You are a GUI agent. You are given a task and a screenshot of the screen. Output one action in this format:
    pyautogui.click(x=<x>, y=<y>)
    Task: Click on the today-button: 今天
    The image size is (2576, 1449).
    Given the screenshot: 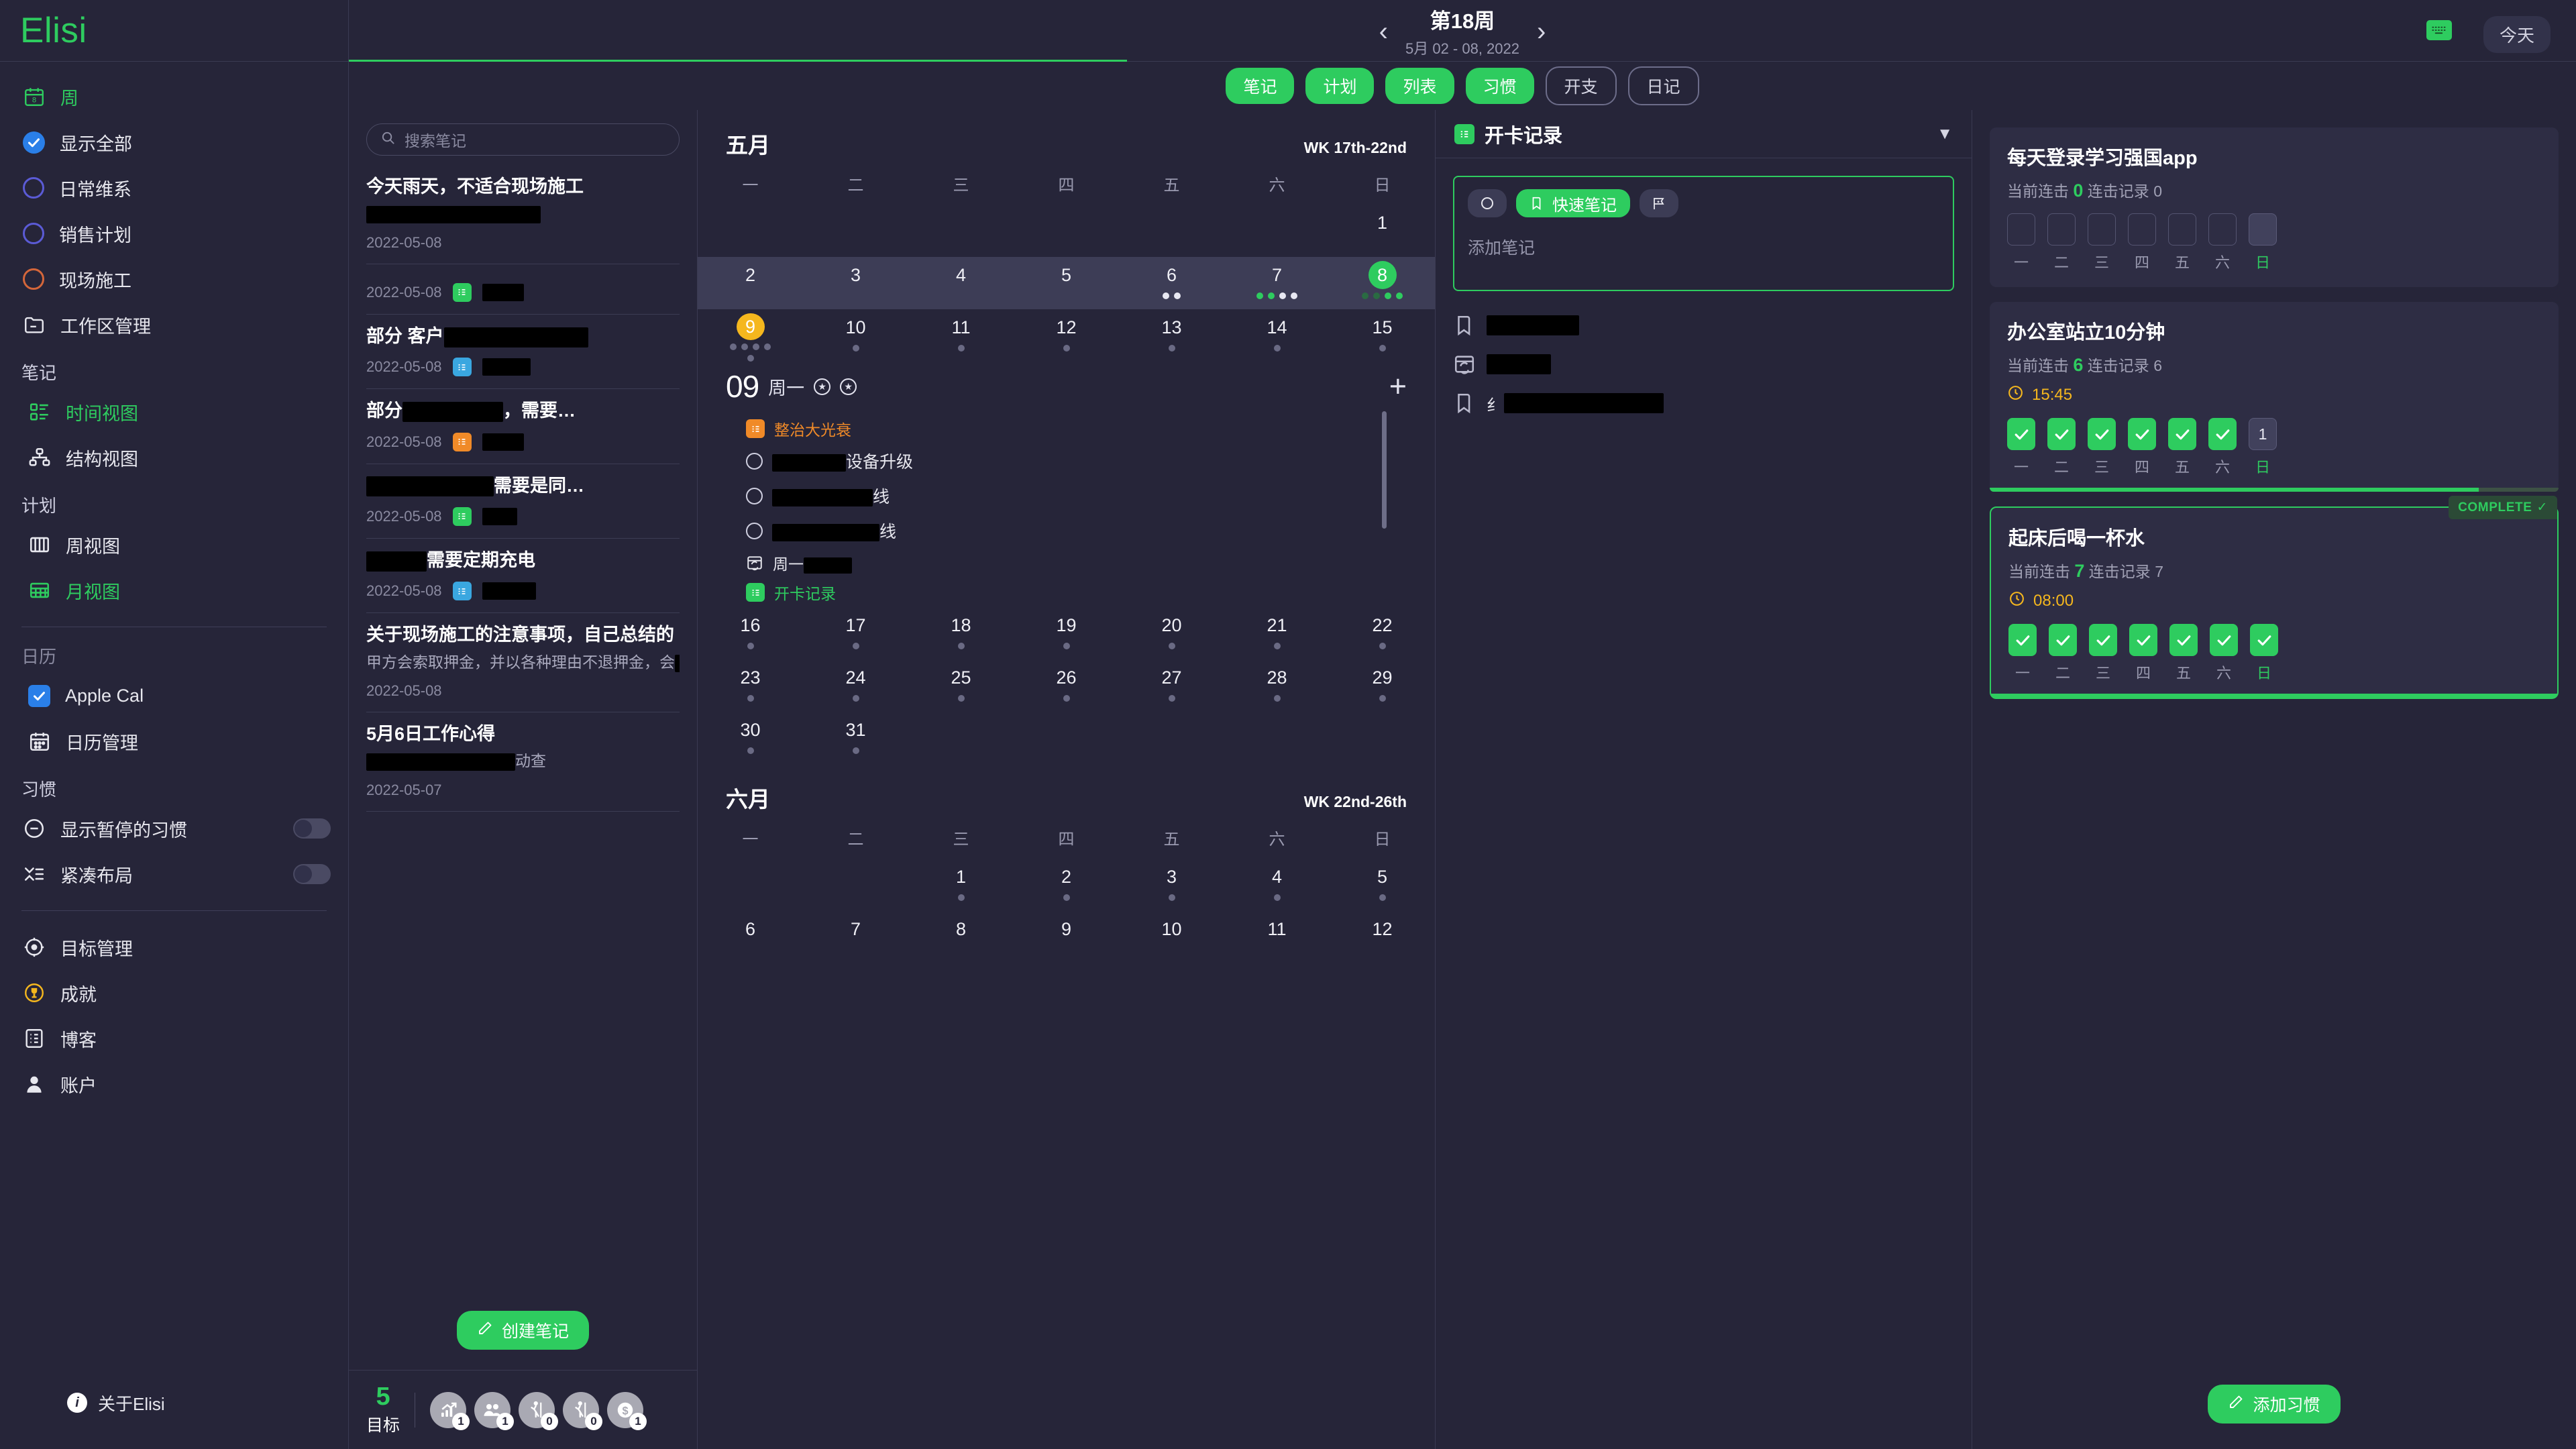 What is the action you would take?
    pyautogui.click(x=2517, y=34)
    